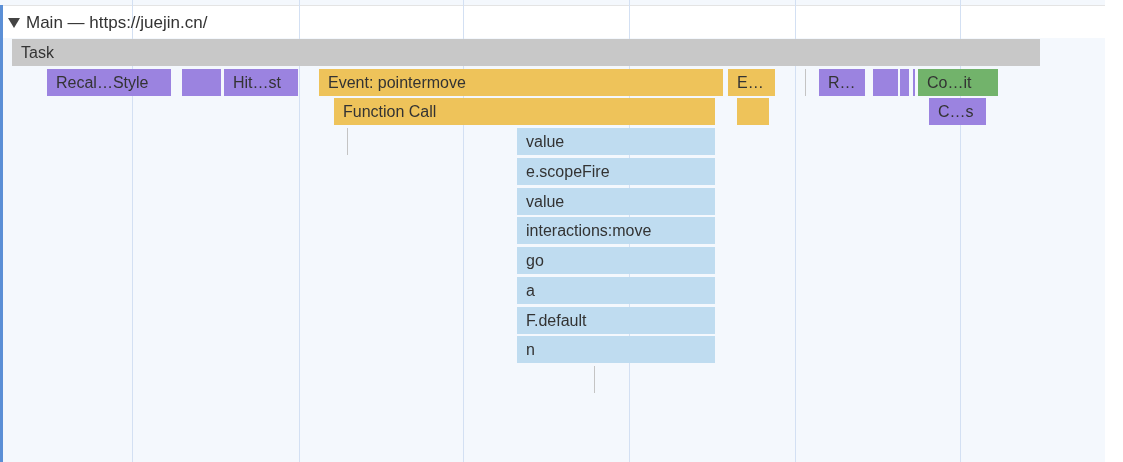  What do you see at coordinates (526, 52) in the screenshot?
I see `task-bar: Task` at bounding box center [526, 52].